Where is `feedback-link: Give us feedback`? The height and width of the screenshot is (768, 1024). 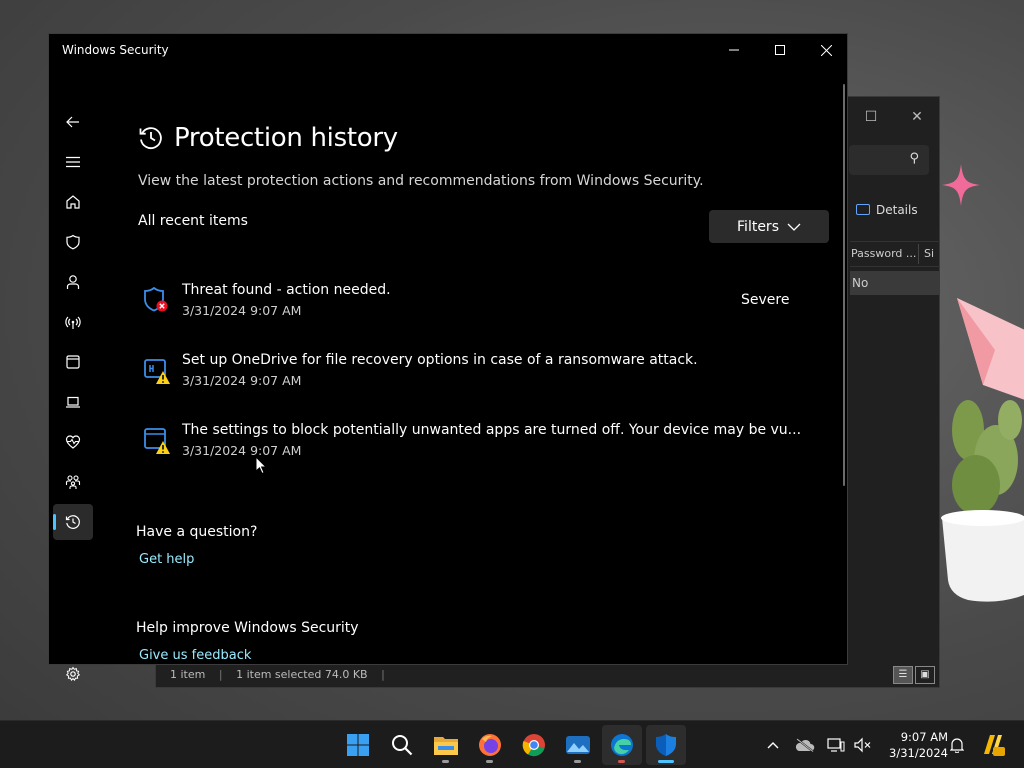
feedback-link: Give us feedback is located at coordinates (195, 655).